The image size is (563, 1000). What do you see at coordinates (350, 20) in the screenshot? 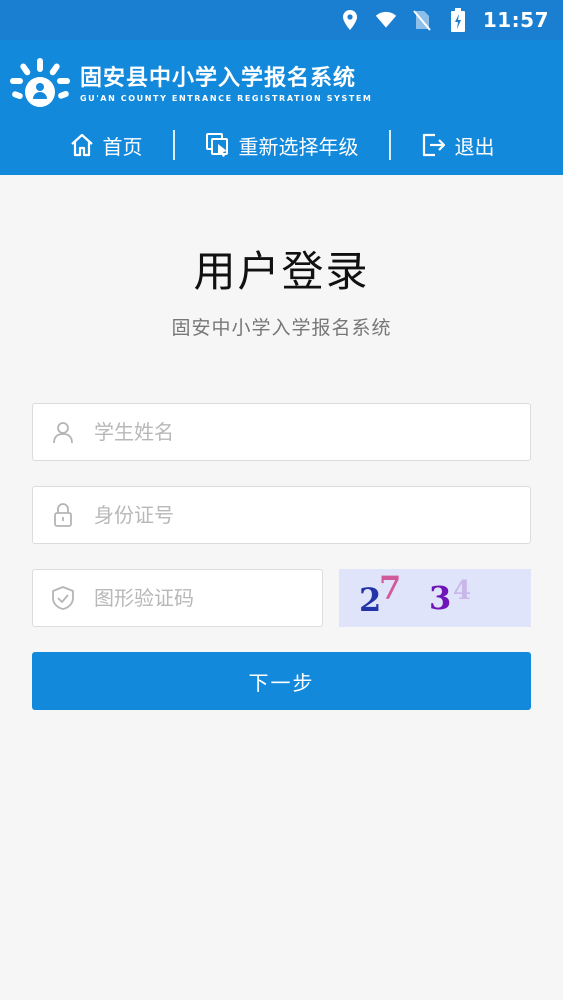
I see `location-icon` at bounding box center [350, 20].